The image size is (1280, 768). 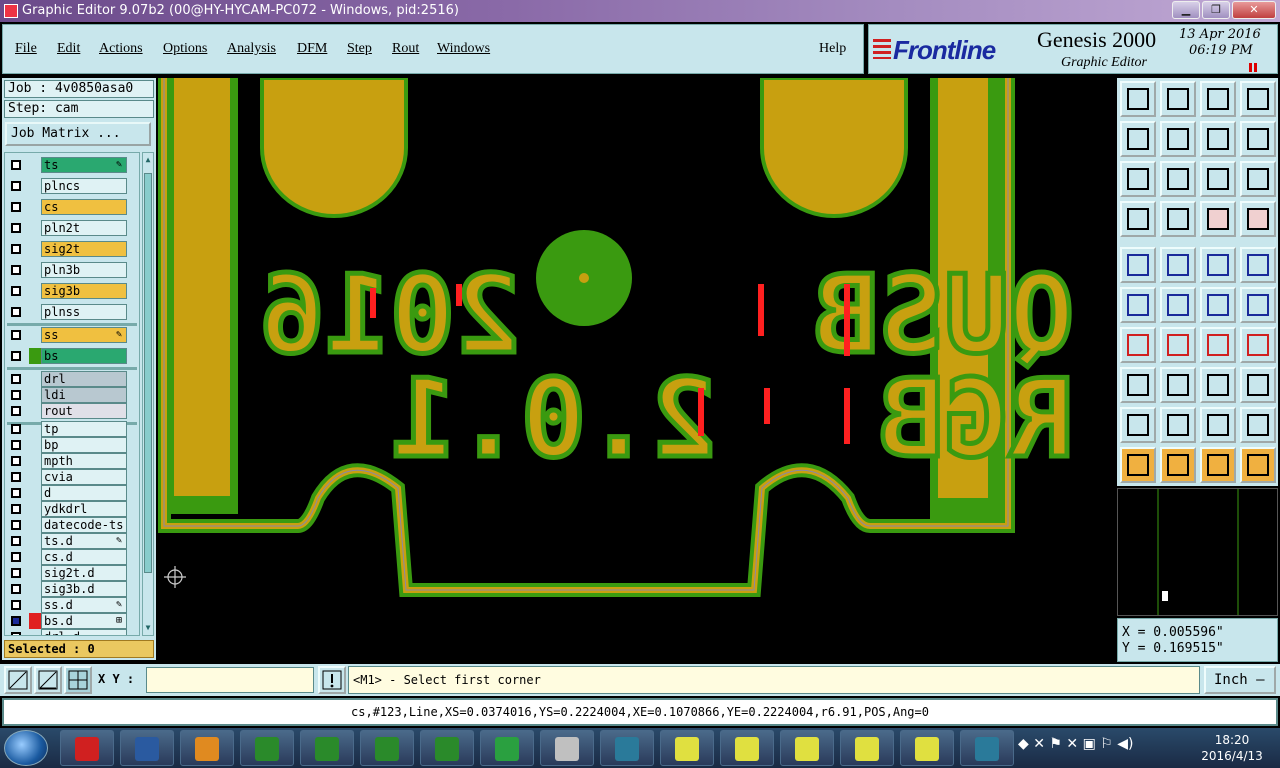 What do you see at coordinates (1138, 139) in the screenshot?
I see `pan-left-tool-button` at bounding box center [1138, 139].